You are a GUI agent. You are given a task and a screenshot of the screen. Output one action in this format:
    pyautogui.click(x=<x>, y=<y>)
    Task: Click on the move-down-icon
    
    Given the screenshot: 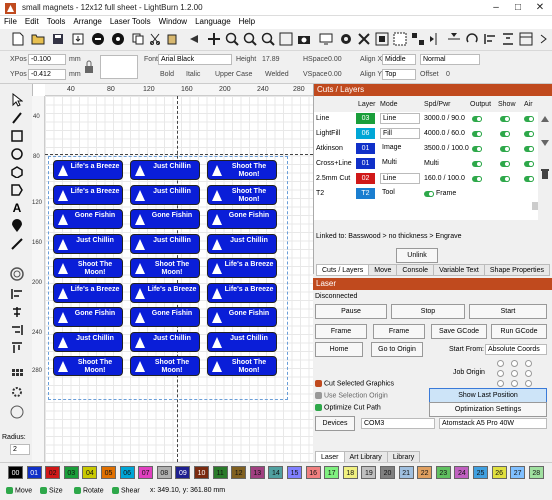 What is the action you would take?
    pyautogui.click(x=545, y=143)
    